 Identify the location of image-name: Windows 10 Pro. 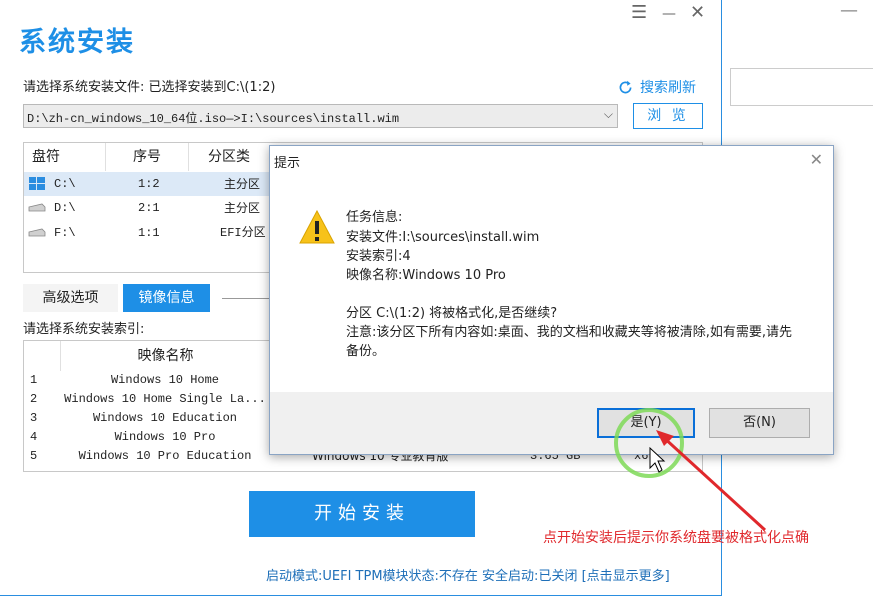
(165, 437).